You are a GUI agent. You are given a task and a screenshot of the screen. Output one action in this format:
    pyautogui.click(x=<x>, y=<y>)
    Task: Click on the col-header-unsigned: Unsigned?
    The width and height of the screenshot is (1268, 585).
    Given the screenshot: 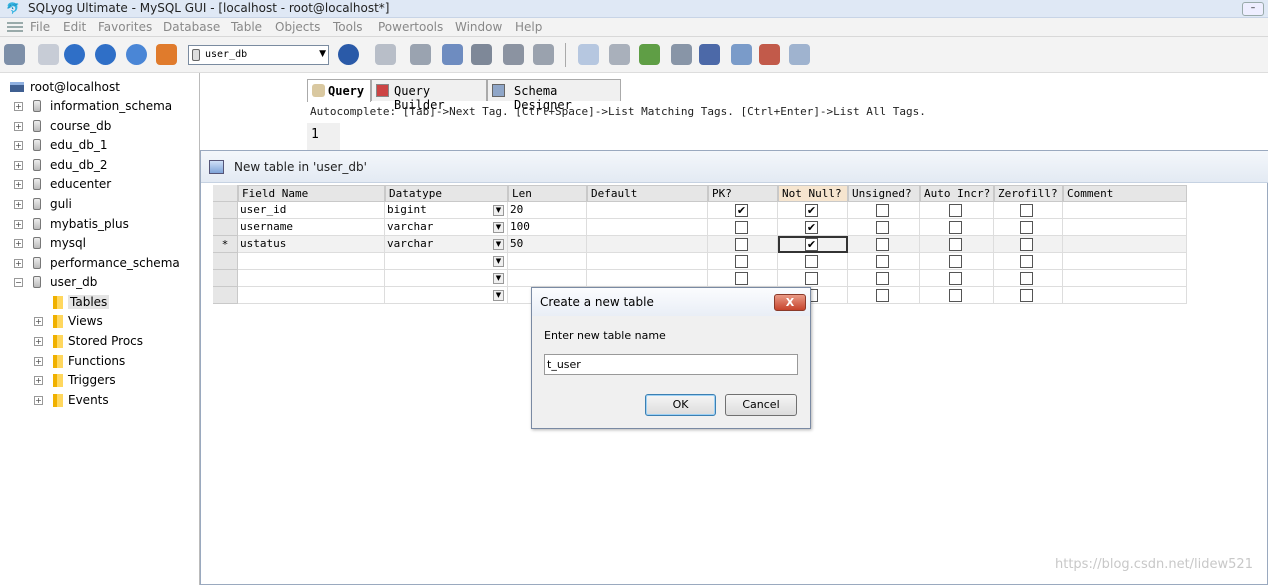 What is the action you would take?
    pyautogui.click(x=884, y=193)
    